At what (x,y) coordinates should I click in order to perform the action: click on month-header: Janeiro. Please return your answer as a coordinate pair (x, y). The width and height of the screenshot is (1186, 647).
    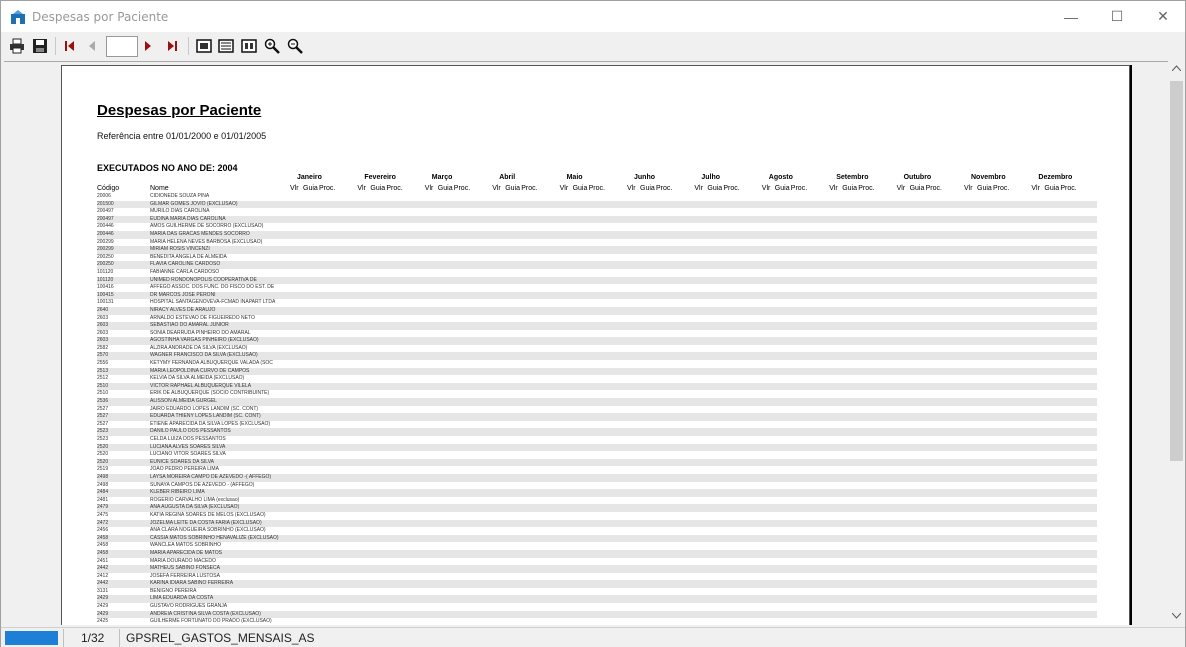
    Looking at the image, I should click on (309, 177).